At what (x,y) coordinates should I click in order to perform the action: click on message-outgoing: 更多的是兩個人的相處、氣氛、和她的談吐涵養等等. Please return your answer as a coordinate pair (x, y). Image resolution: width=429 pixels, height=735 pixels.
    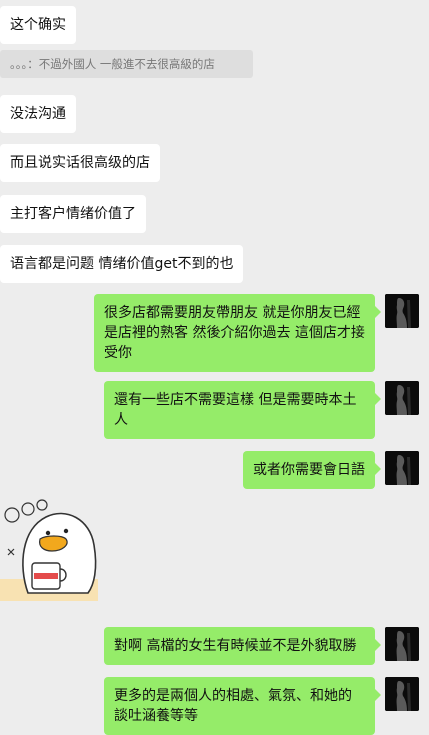
    Looking at the image, I should click on (242, 706).